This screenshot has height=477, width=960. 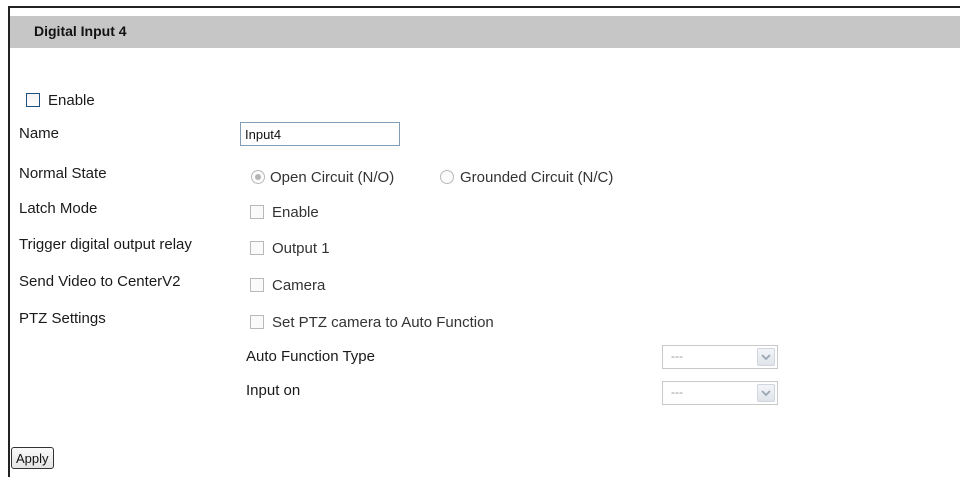 What do you see at coordinates (383, 322) in the screenshot?
I see `ptz-auto-function-label: Set PTZ camera to Auto Function` at bounding box center [383, 322].